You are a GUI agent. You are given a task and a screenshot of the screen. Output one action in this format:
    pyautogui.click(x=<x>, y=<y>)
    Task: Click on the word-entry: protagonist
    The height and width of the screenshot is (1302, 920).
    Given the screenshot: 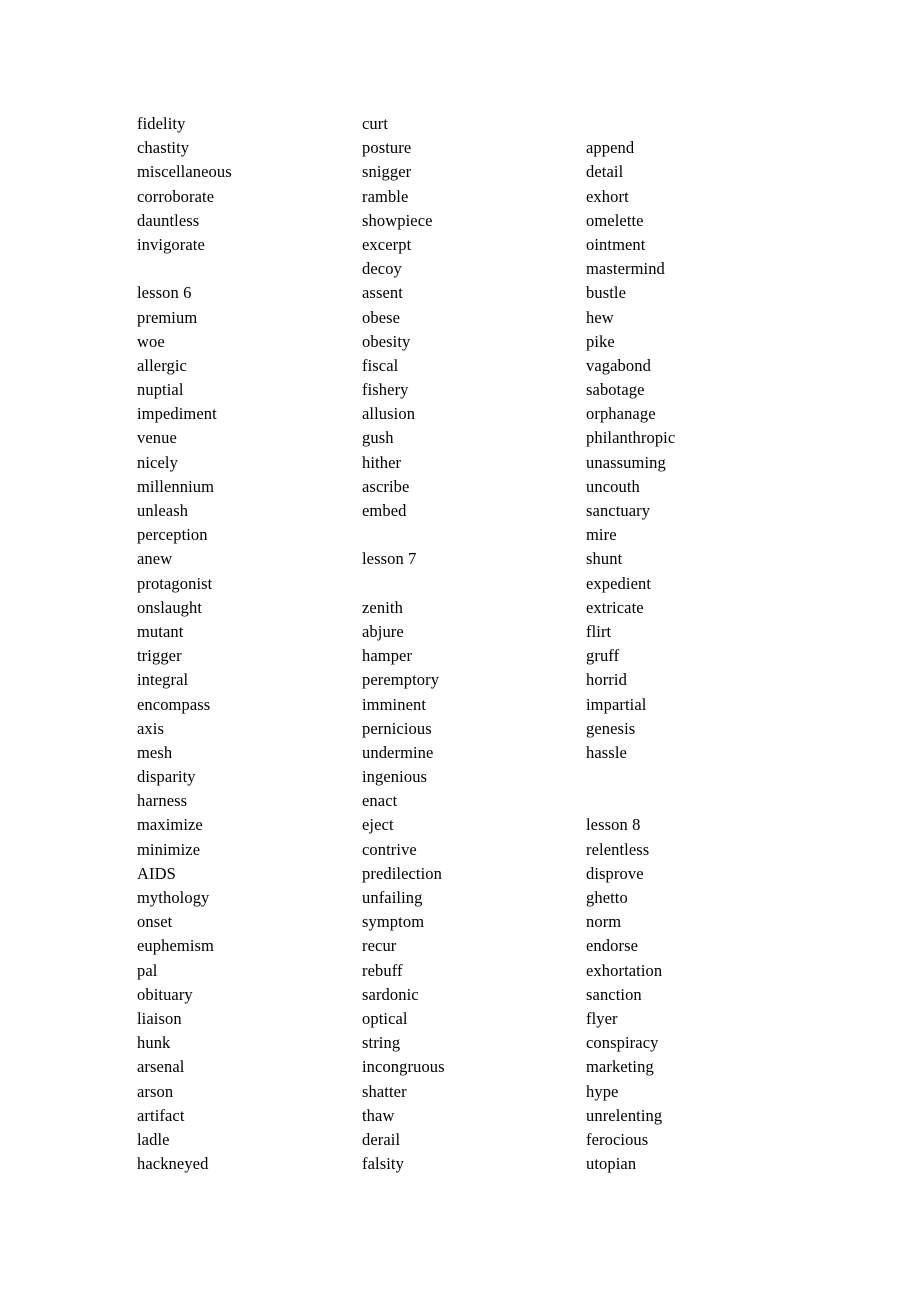 What is the action you would take?
    pyautogui.click(x=175, y=583)
    